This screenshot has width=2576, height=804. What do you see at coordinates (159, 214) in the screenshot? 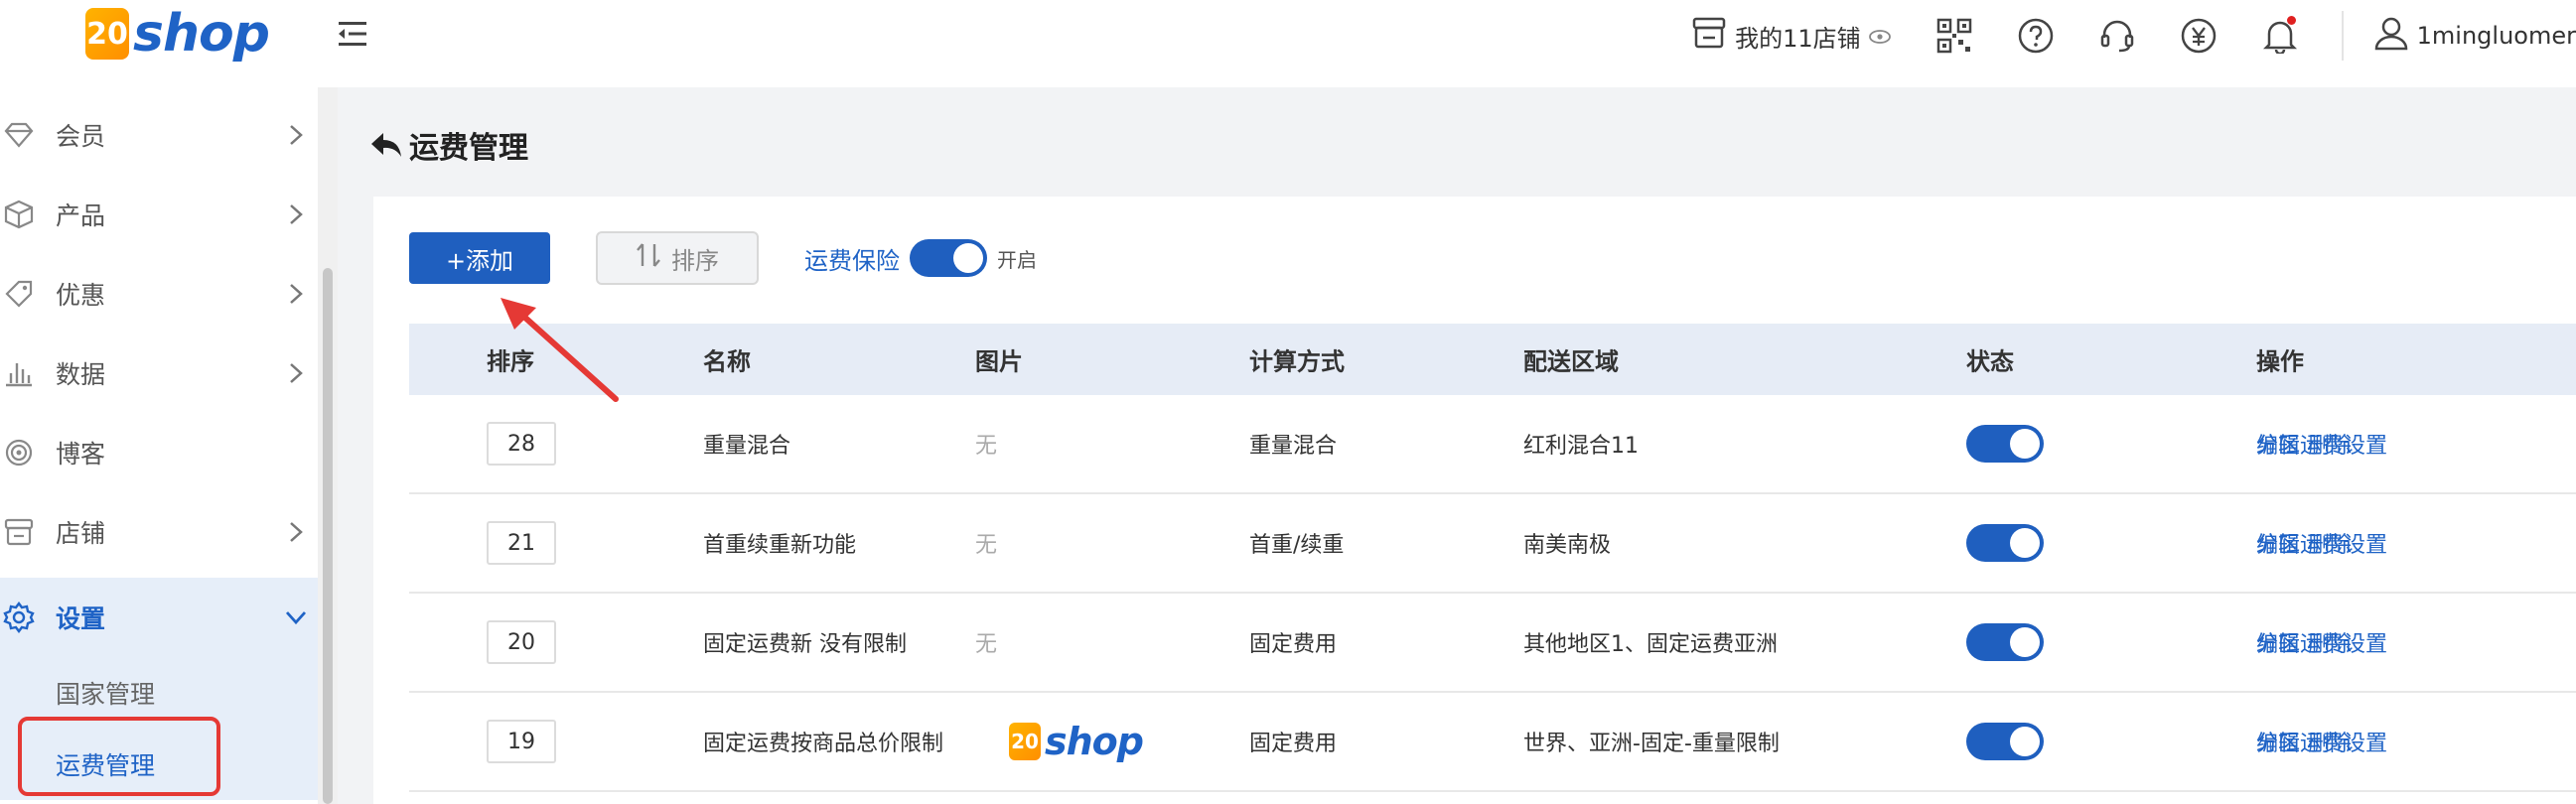
I see `sidebar-item-products: 产品` at bounding box center [159, 214].